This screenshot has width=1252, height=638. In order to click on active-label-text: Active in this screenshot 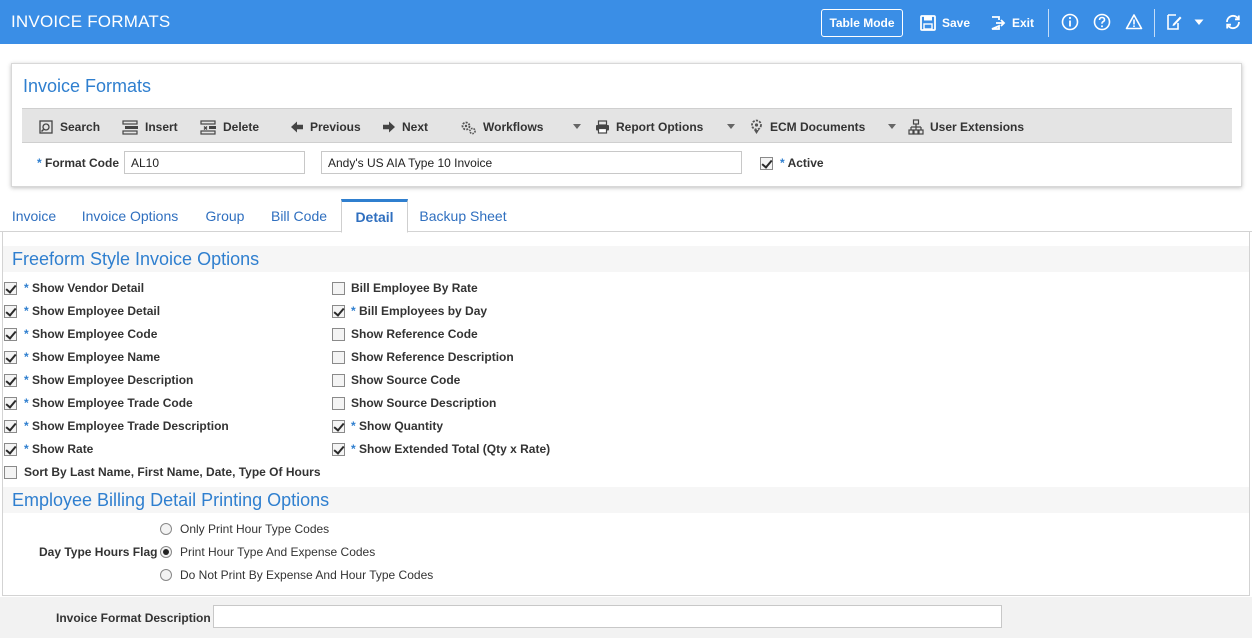, I will do `click(805, 163)`.